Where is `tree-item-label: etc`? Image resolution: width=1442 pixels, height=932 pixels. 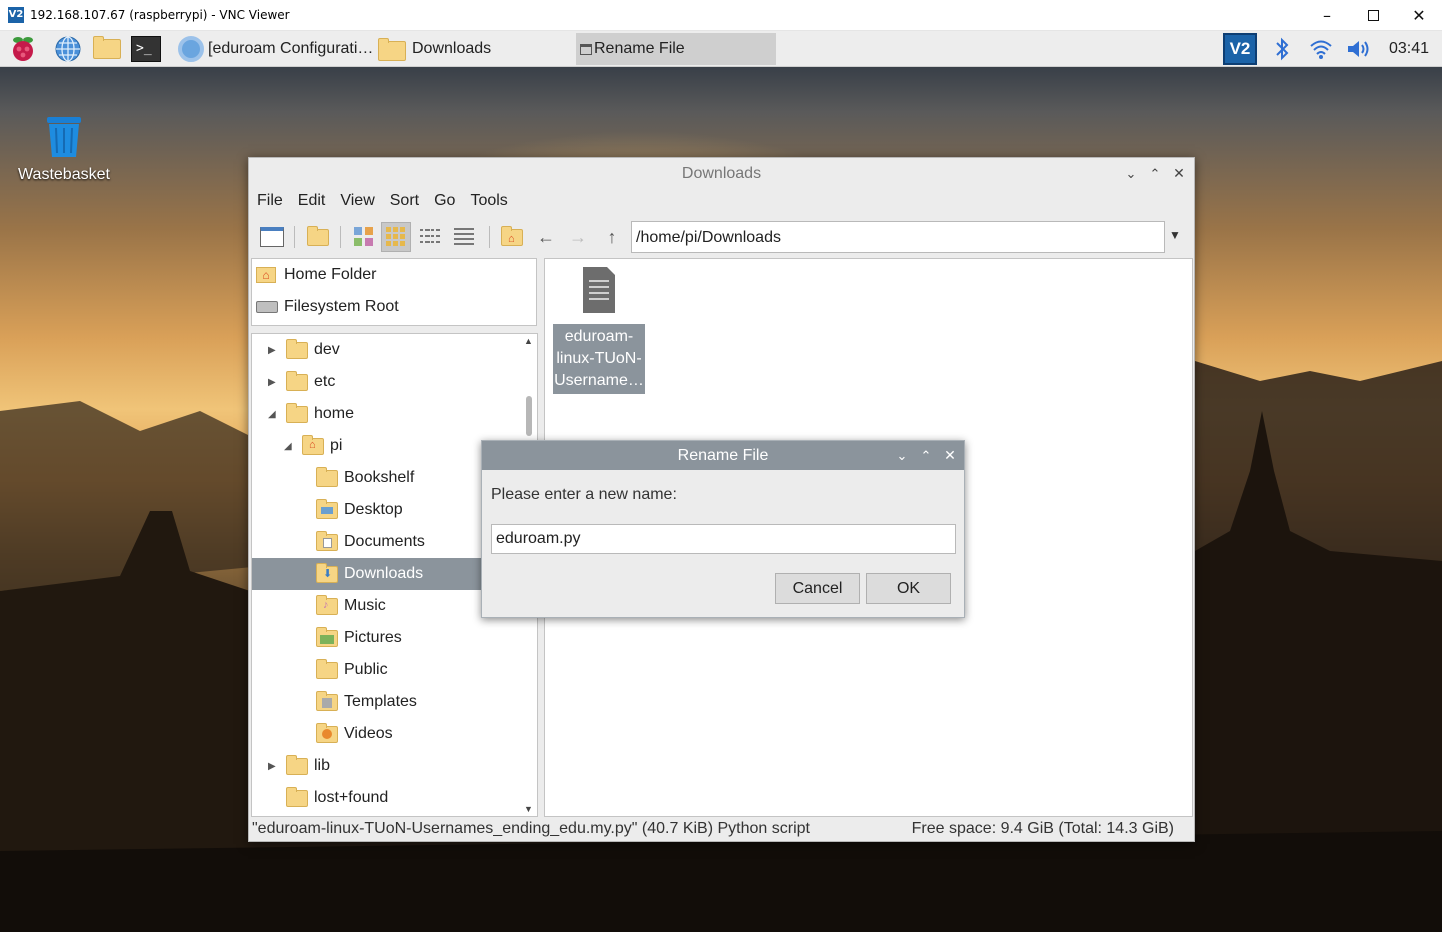 tree-item-label: etc is located at coordinates (325, 381).